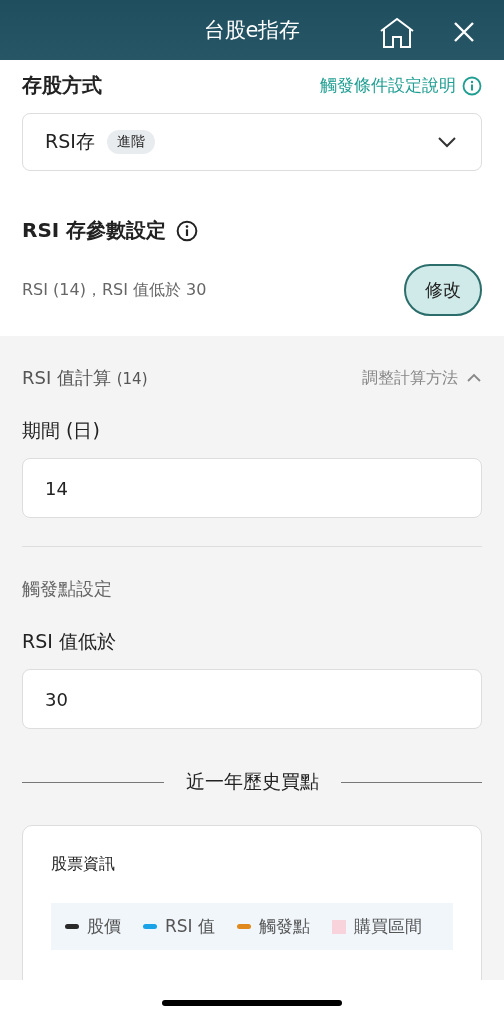 This screenshot has width=504, height=1024. I want to click on subsection-title: 觸發點設定, so click(67, 589).